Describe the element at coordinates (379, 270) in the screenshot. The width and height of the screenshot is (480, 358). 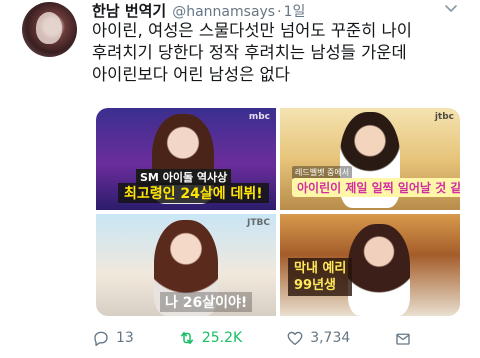
I see `photo-subject` at that location.